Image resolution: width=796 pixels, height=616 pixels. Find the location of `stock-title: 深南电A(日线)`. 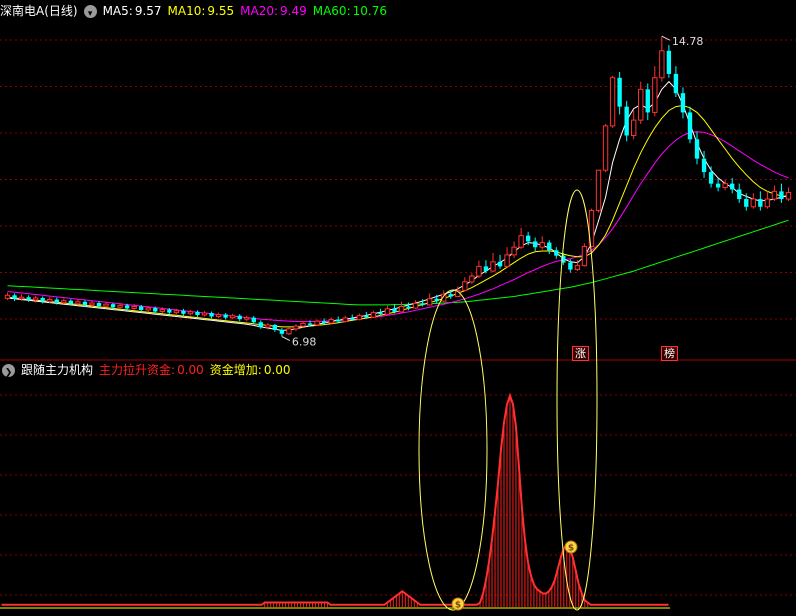

stock-title: 深南电A(日线) is located at coordinates (39, 11).